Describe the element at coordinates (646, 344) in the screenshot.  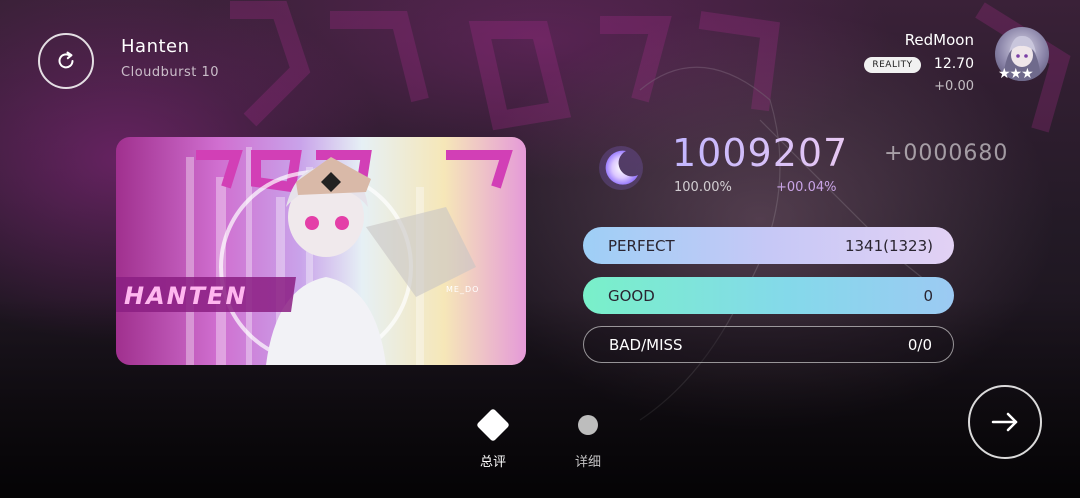
I see `bad-miss-label: BAD/MISS` at that location.